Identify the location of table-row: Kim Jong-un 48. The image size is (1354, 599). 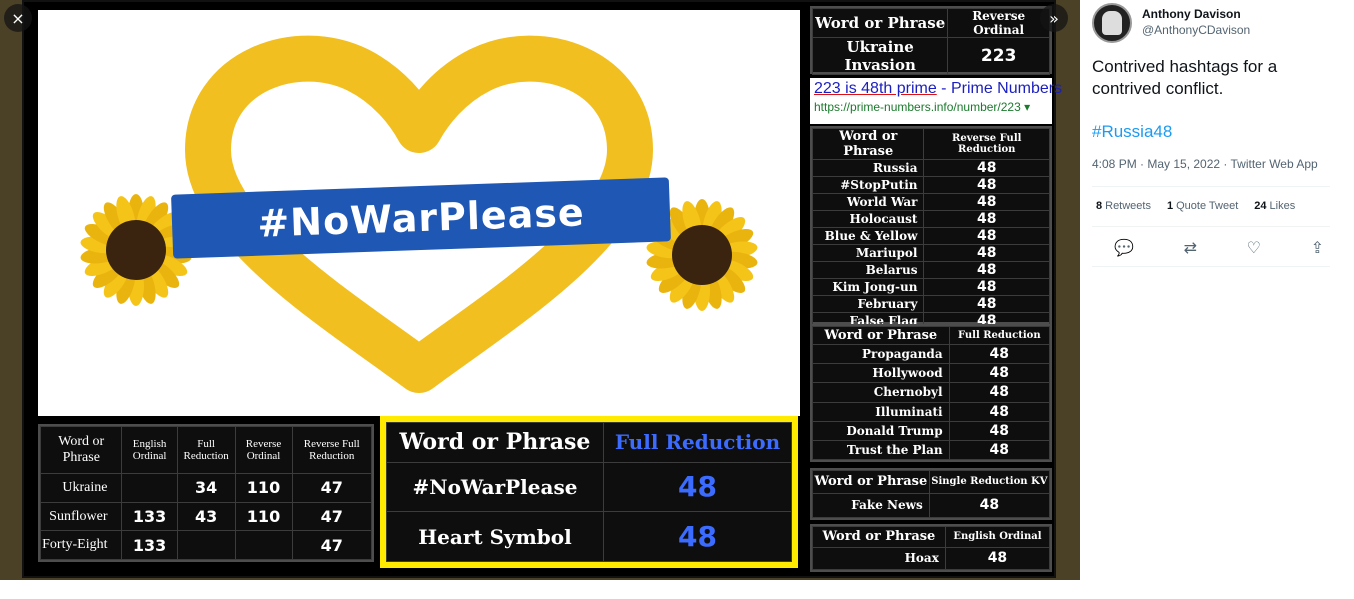
(930, 287).